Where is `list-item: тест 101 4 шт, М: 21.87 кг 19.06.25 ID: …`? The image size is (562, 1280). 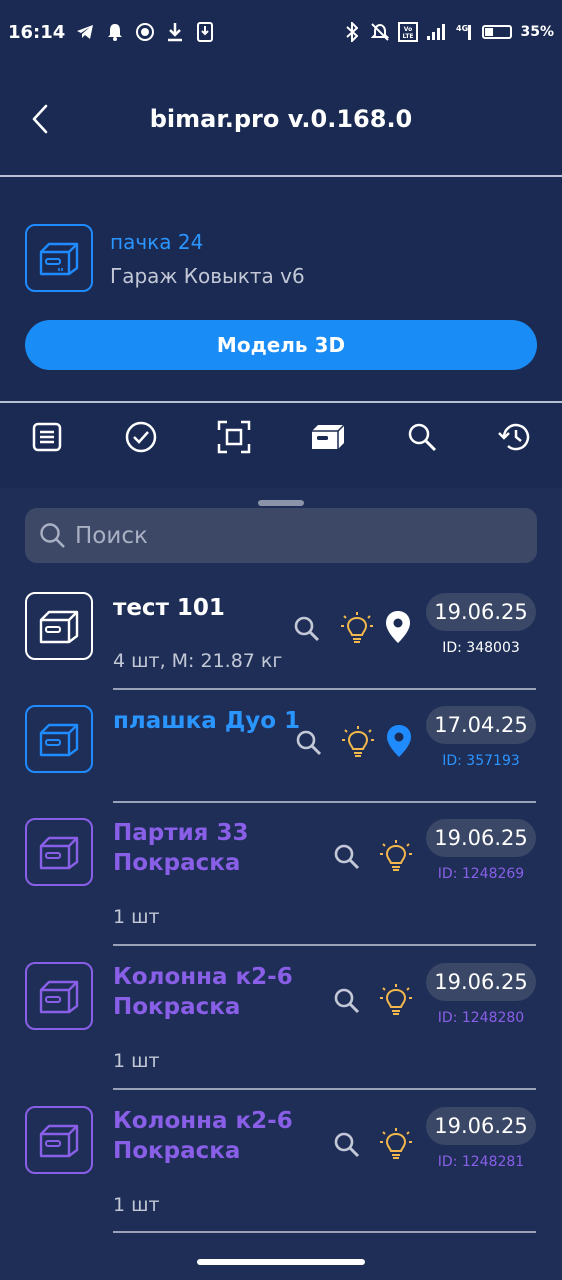
list-item: тест 101 4 шт, М: 21.87 кг 19.06.25 ID: … is located at coordinates (281, 640).